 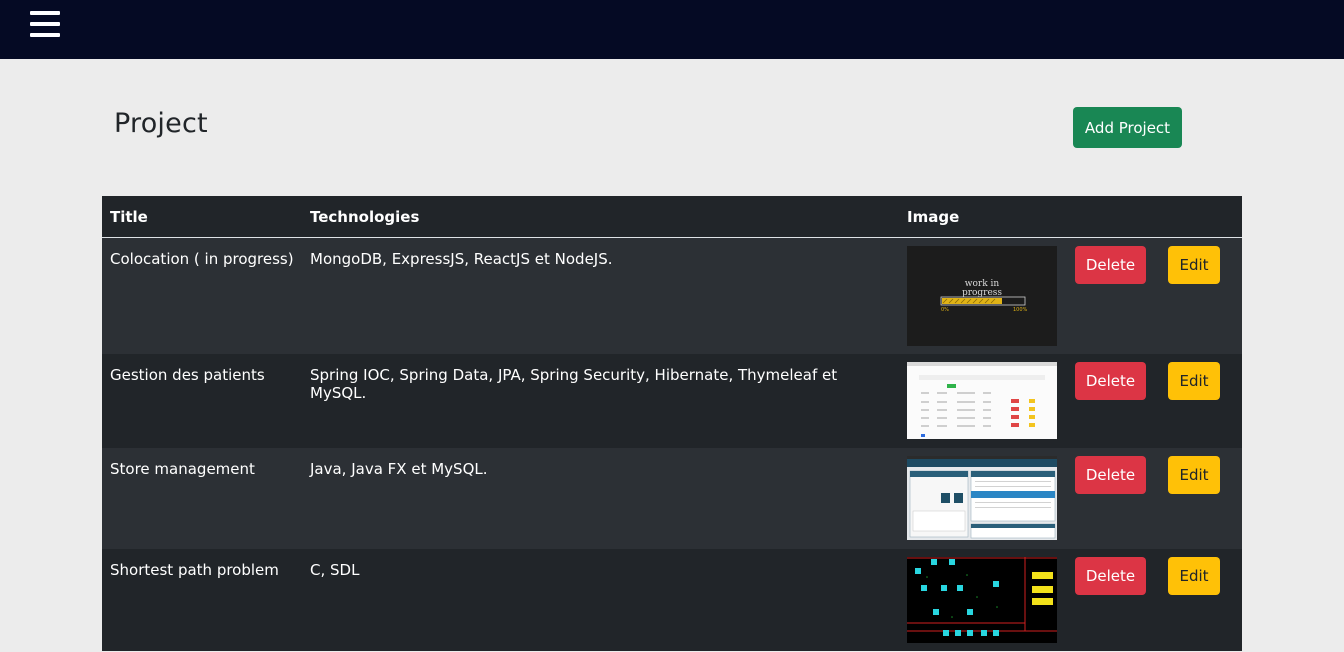 What do you see at coordinates (182, 469) in the screenshot?
I see `project-title: Store management` at bounding box center [182, 469].